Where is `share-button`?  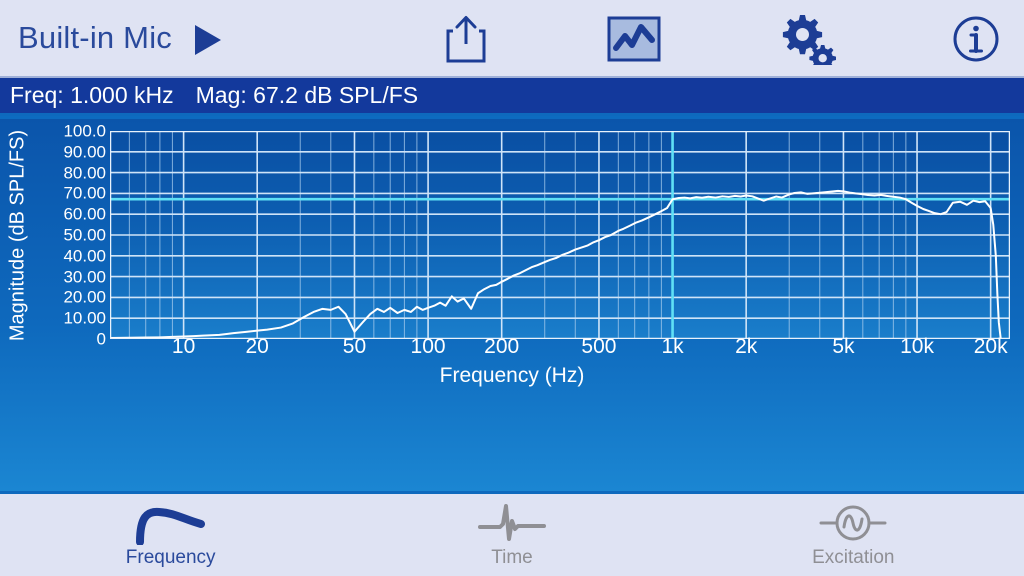
share-button is located at coordinates (466, 39).